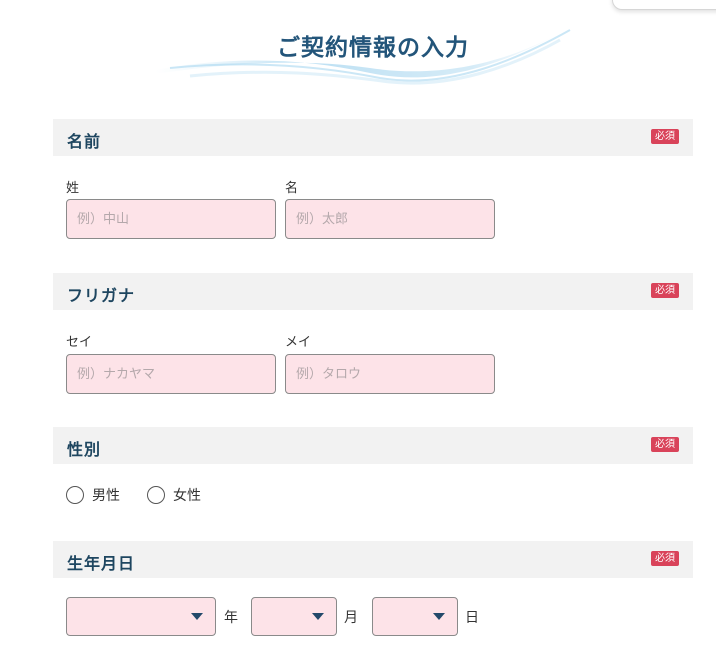  What do you see at coordinates (101, 563) in the screenshot?
I see `section-title: 生年月日` at bounding box center [101, 563].